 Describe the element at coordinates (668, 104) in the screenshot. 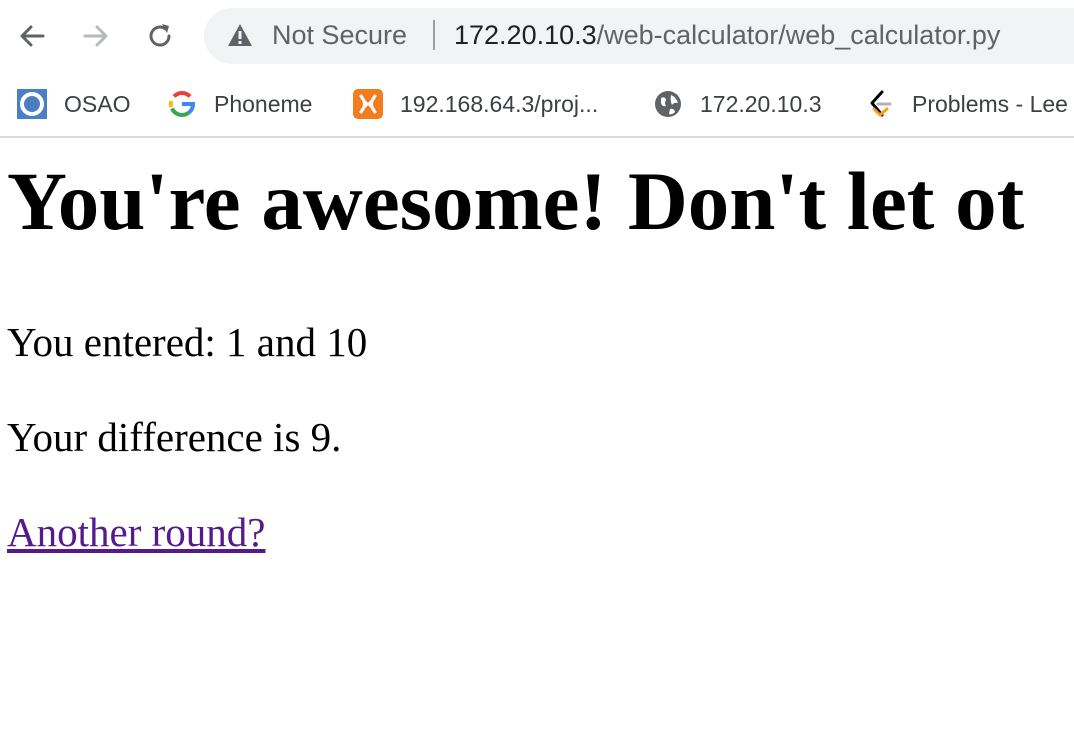

I see `globe-icon` at that location.